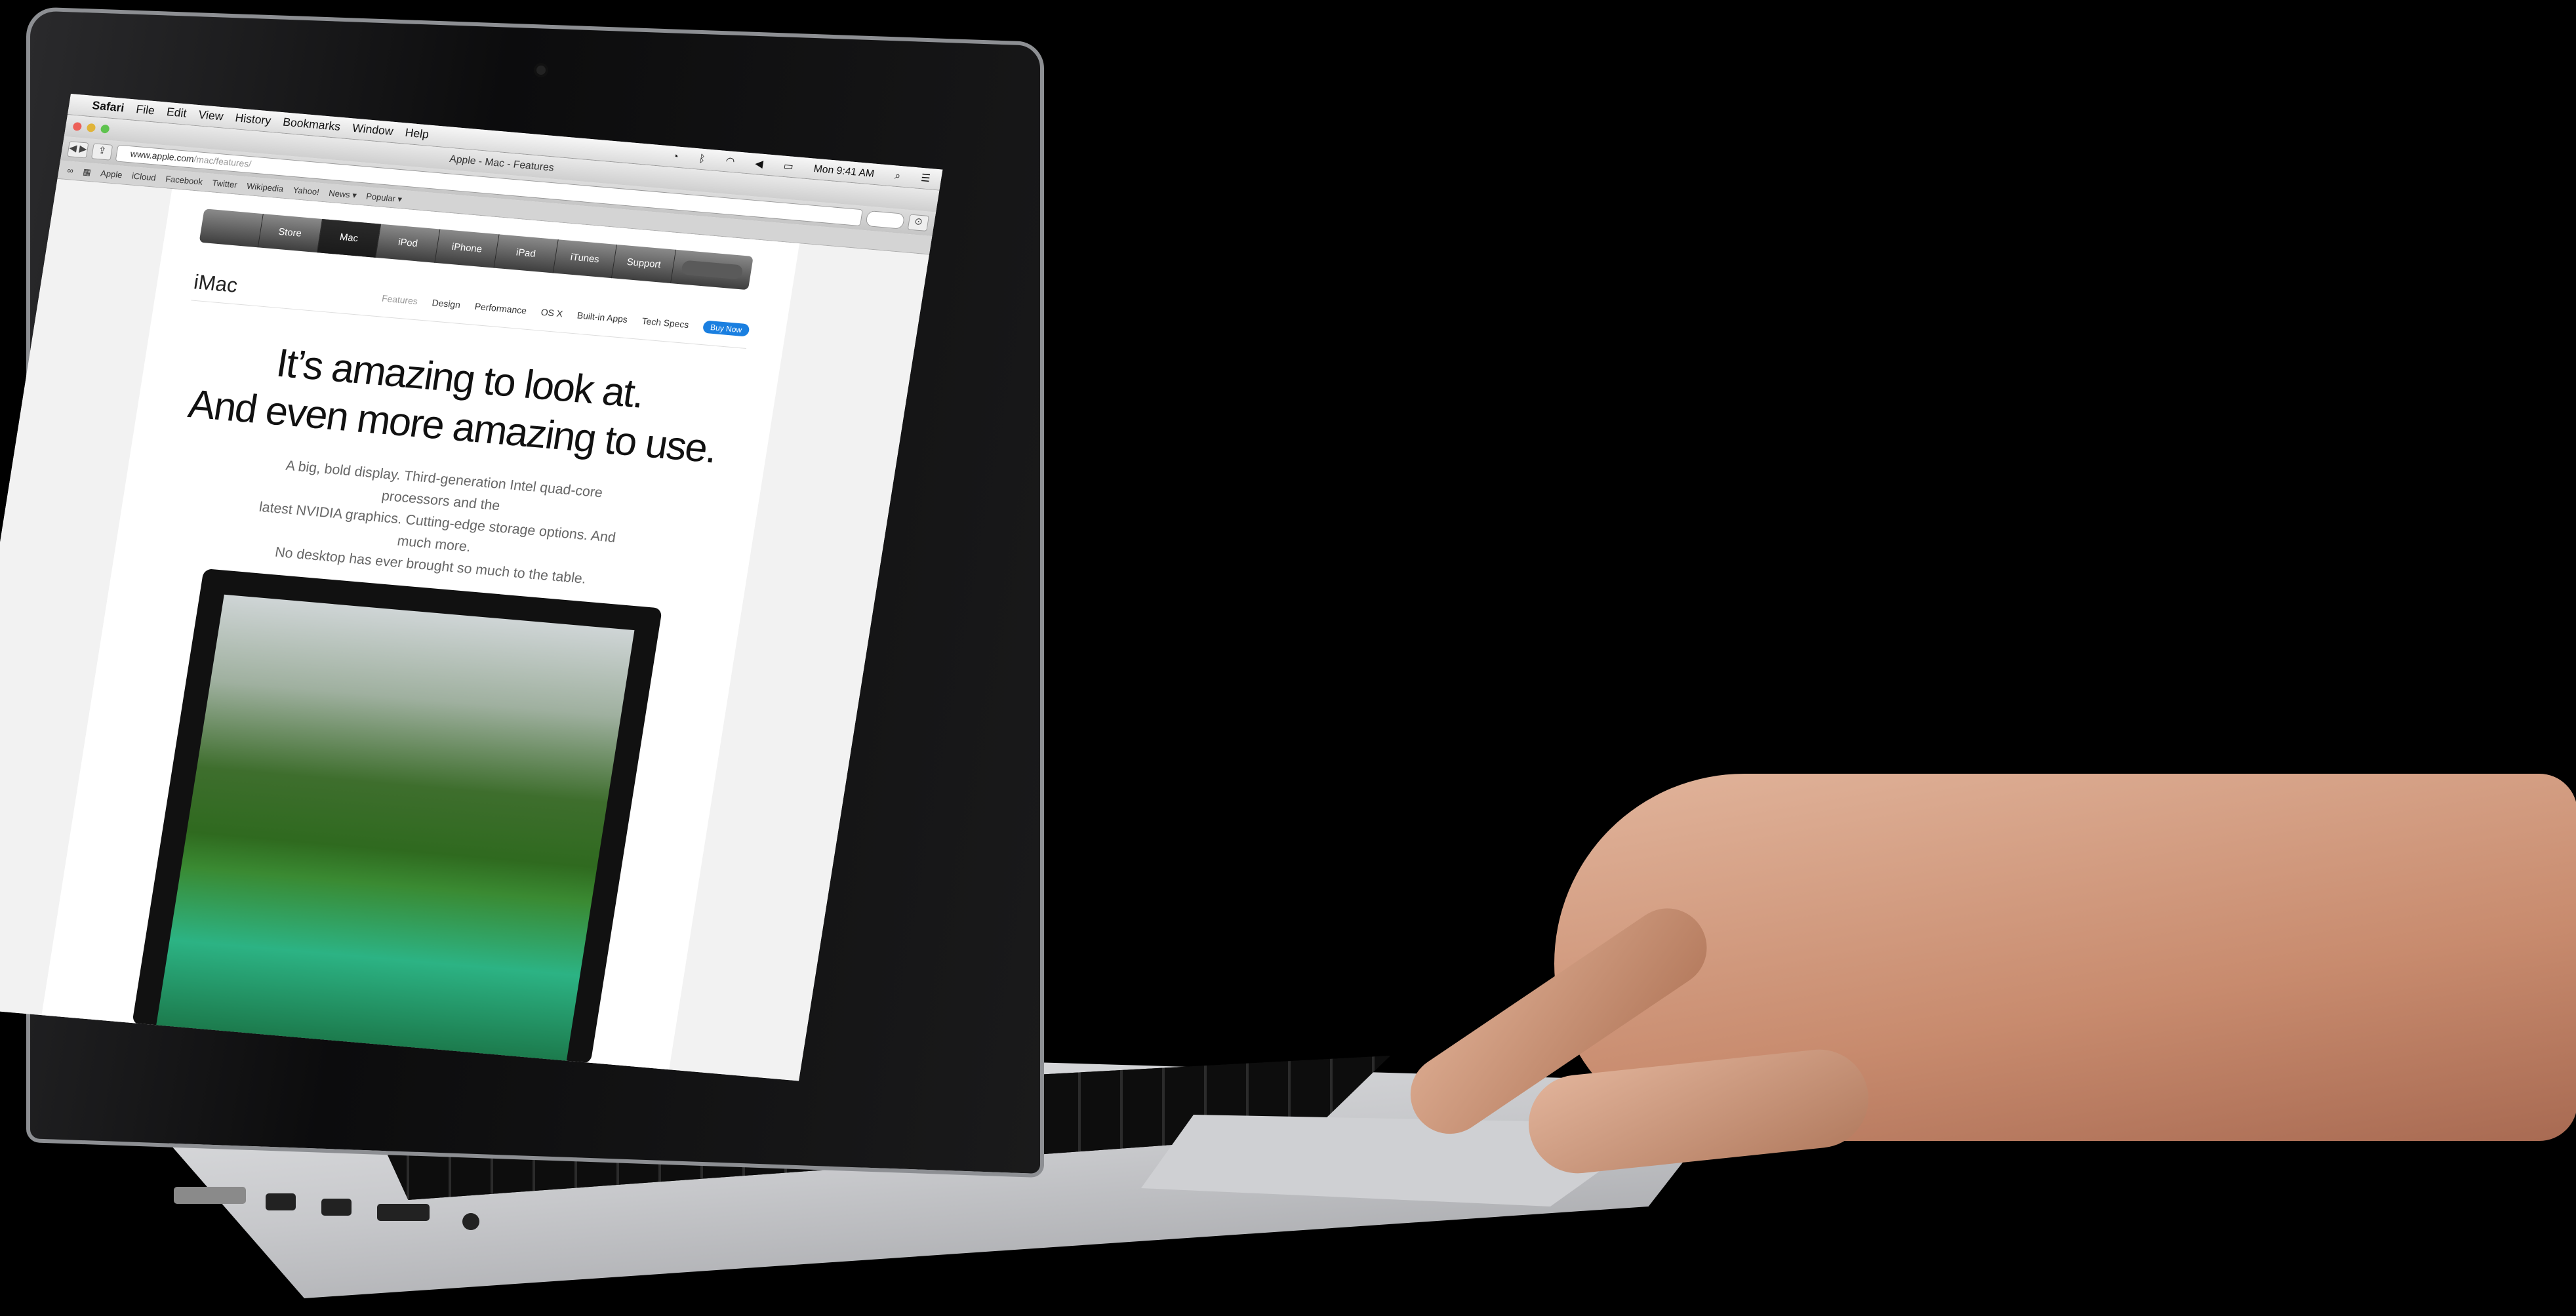 The width and height of the screenshot is (2576, 1316). I want to click on subnav-features: Features, so click(399, 299).